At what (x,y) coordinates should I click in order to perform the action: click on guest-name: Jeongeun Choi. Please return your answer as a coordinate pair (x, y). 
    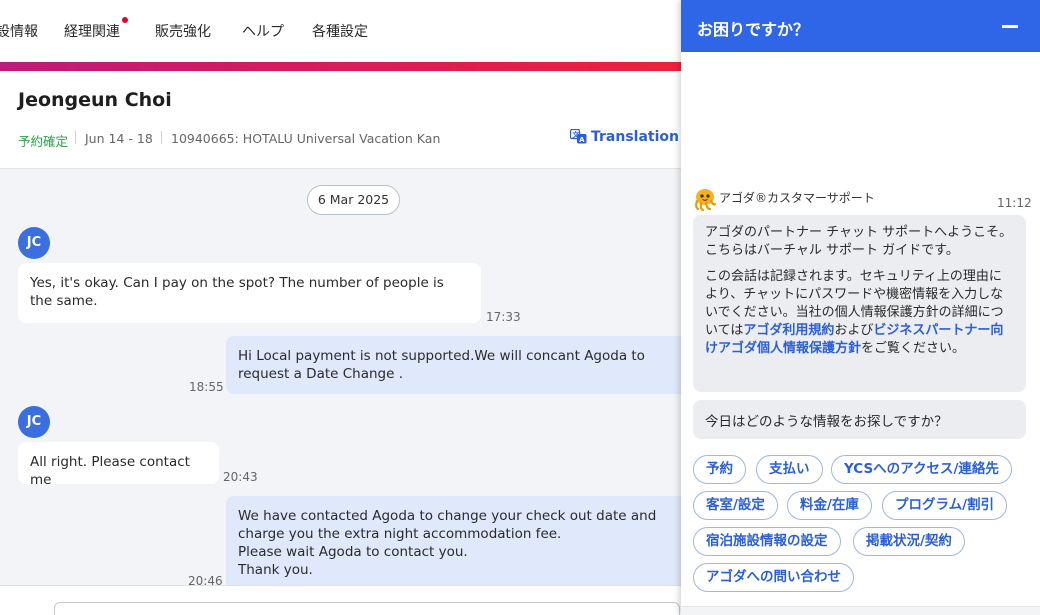
    Looking at the image, I should click on (95, 100).